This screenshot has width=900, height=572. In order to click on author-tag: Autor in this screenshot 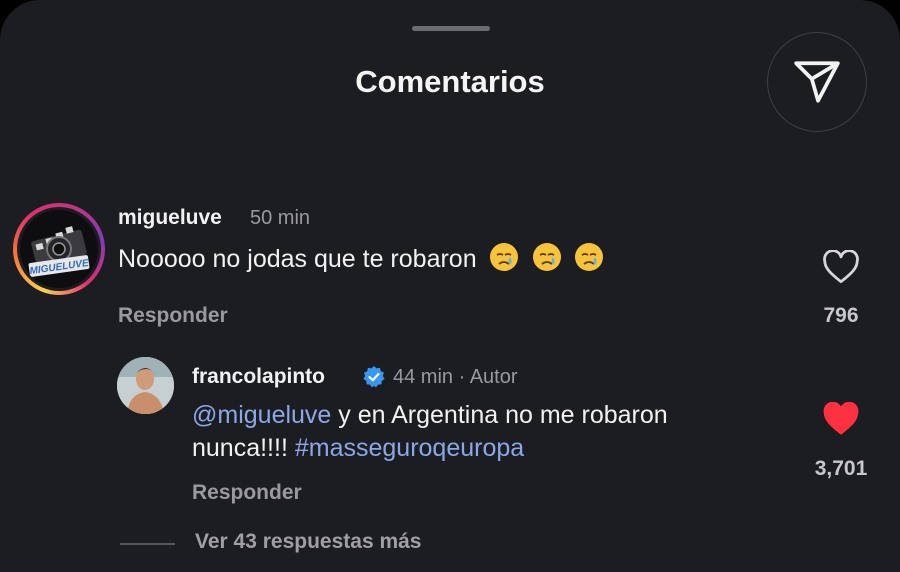, I will do `click(493, 377)`.